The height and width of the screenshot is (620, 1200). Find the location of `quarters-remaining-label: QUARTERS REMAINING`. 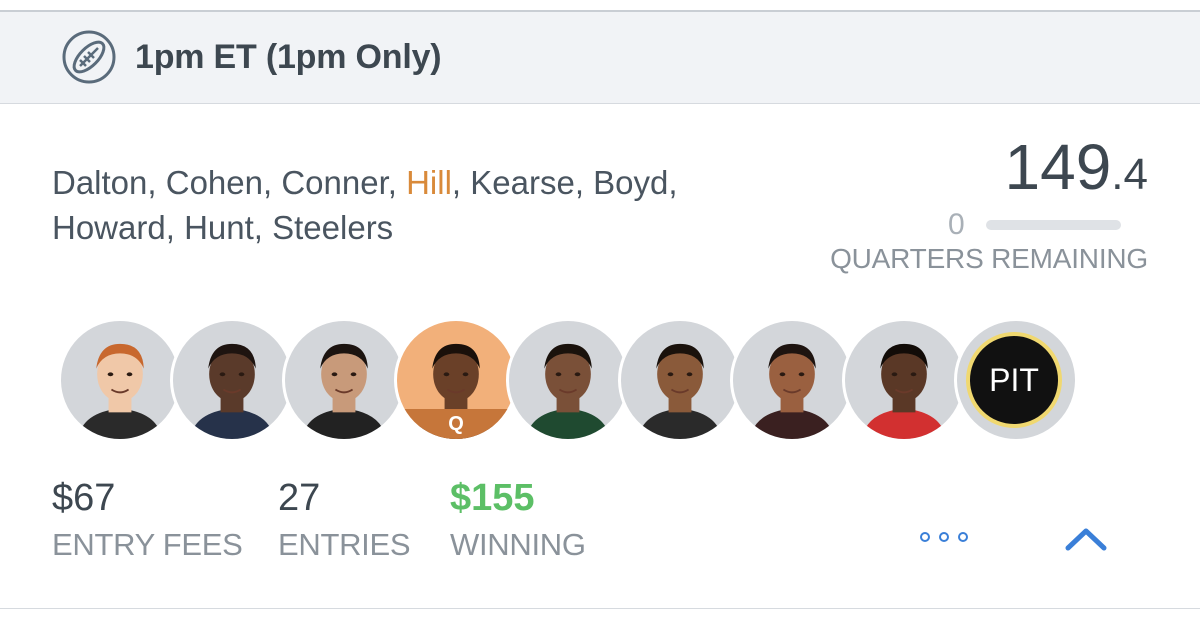

quarters-remaining-label: QUARTERS REMAINING is located at coordinates (989, 258).